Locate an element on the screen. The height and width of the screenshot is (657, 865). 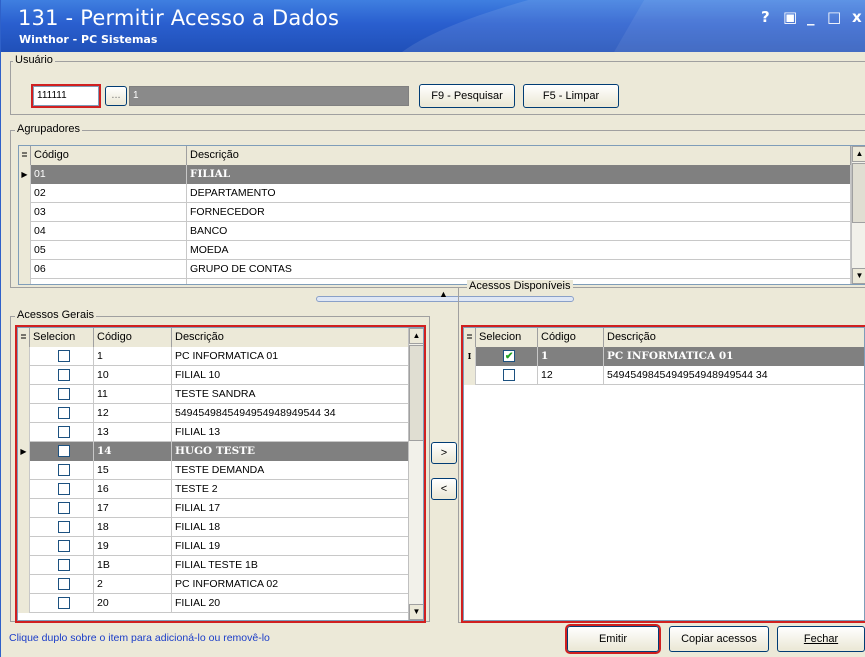
table-row: 20 FILIAL 20 is located at coordinates (213, 603).